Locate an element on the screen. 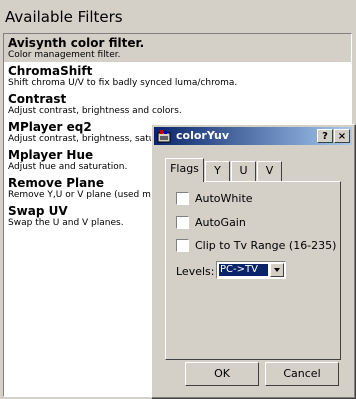 The width and height of the screenshot is (356, 399). filter-description: Color management filter. is located at coordinates (64, 55).